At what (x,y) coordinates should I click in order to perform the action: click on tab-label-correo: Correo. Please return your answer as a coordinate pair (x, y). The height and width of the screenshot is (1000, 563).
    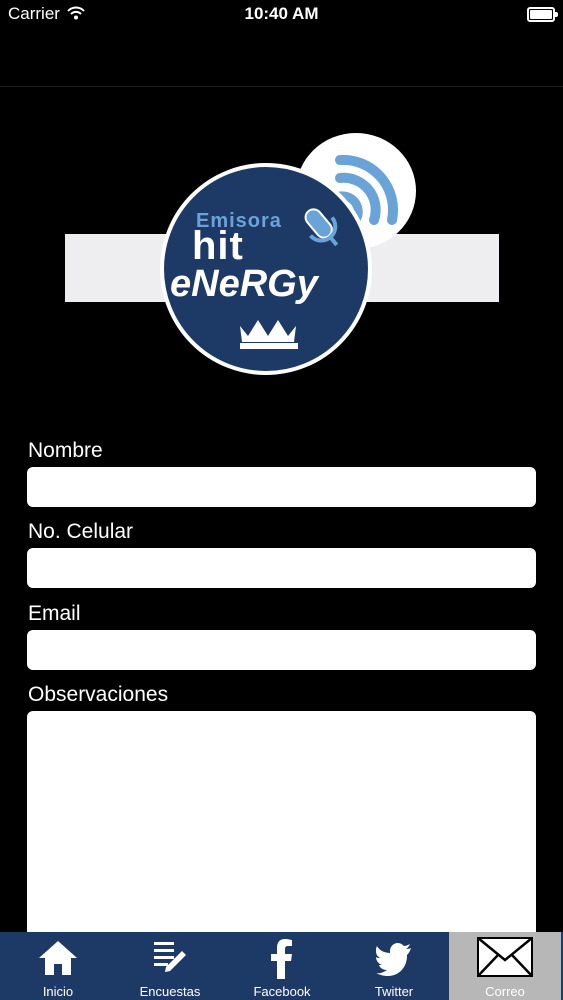
    Looking at the image, I should click on (505, 991).